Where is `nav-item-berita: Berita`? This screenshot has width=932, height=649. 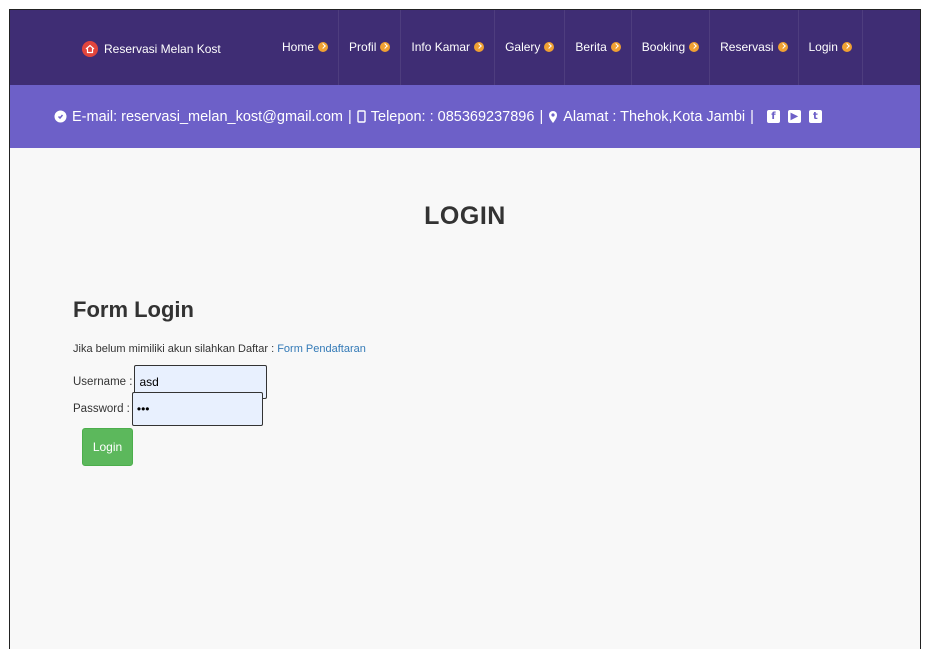
nav-item-berita: Berita is located at coordinates (598, 47).